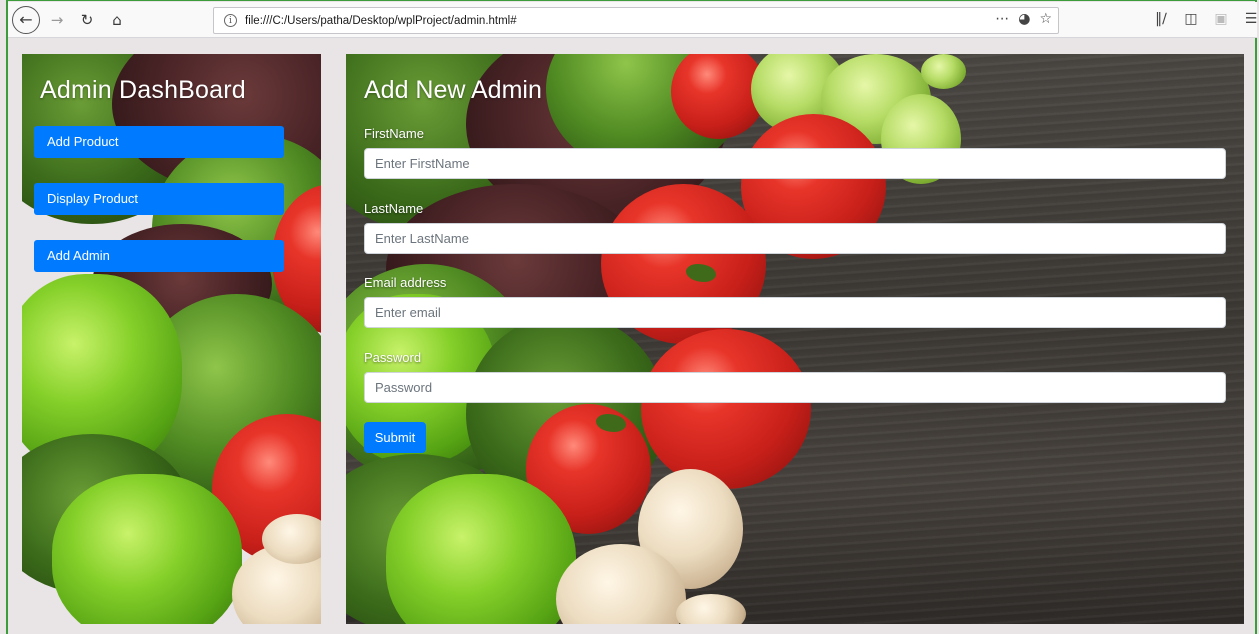 This screenshot has height=634, width=1259. What do you see at coordinates (394, 133) in the screenshot?
I see `firstname-label: FirstName` at bounding box center [394, 133].